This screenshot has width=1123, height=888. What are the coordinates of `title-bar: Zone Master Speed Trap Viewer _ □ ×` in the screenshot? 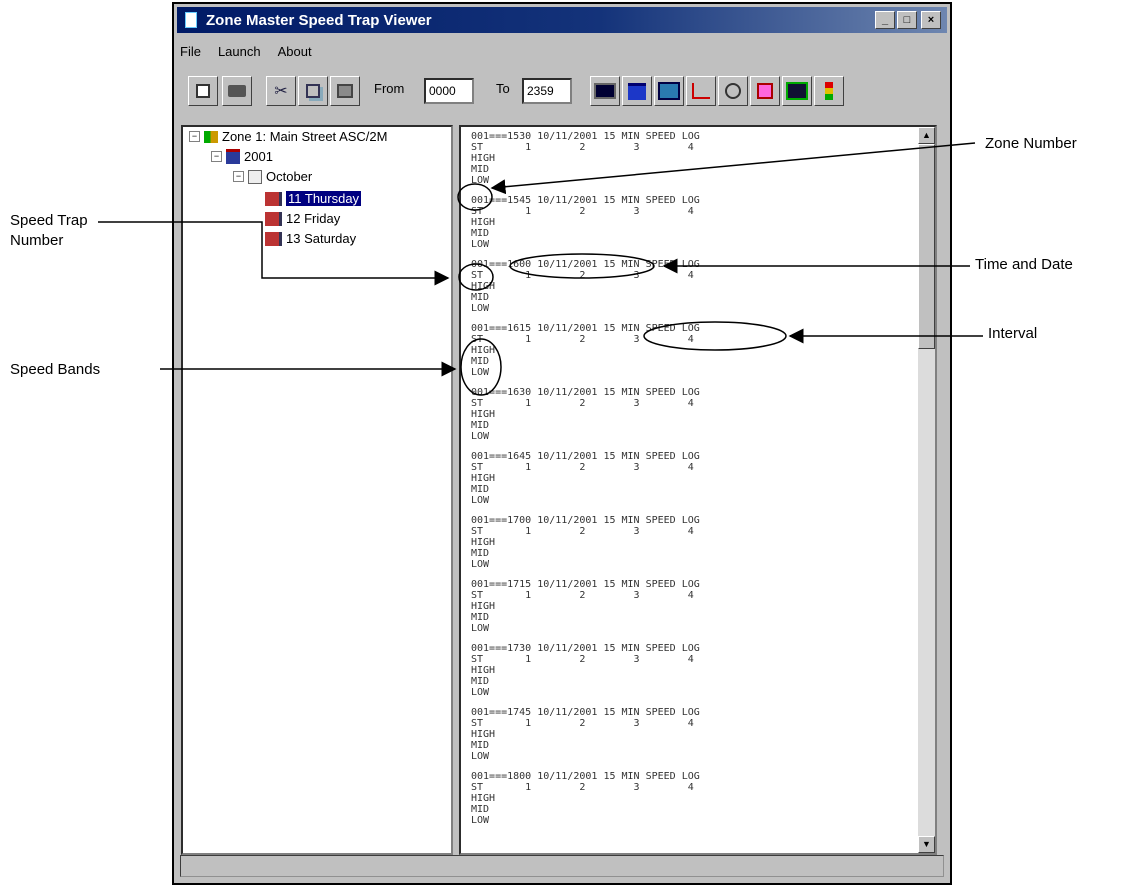 It's located at (562, 20).